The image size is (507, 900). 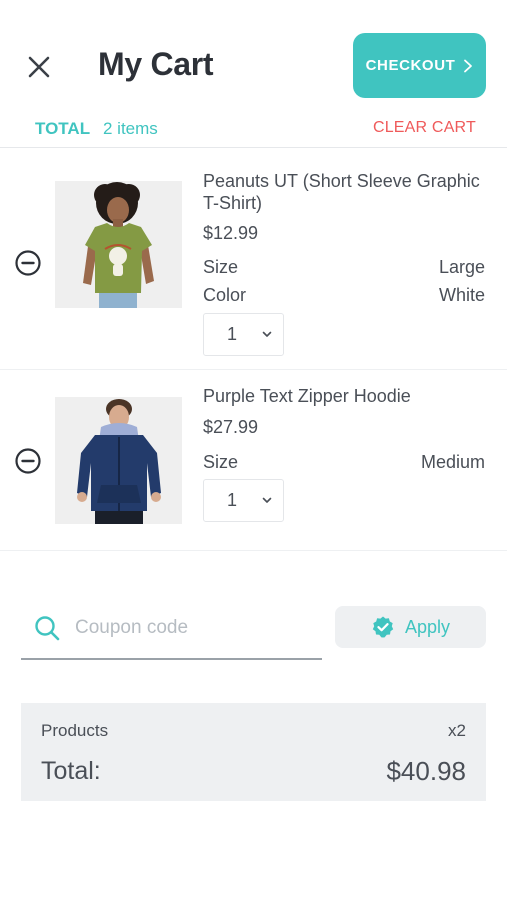 I want to click on coupon-field, so click(x=171, y=632).